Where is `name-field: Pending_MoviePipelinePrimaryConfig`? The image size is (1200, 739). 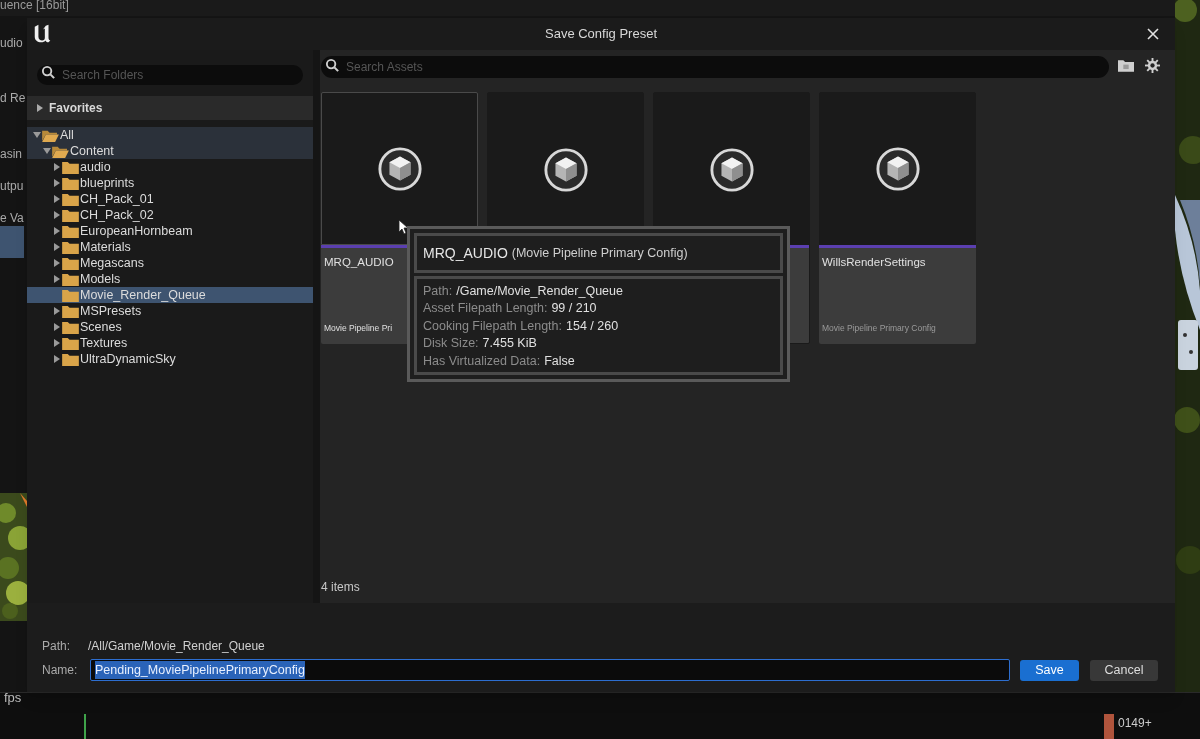
name-field: Pending_MoviePipelinePrimaryConfig is located at coordinates (550, 670).